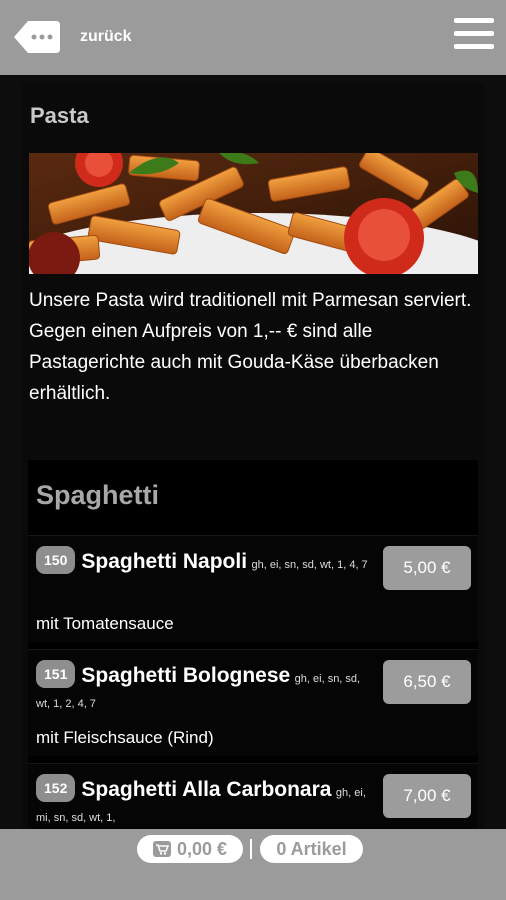 This screenshot has height=900, width=506. I want to click on back-button, so click(37, 37).